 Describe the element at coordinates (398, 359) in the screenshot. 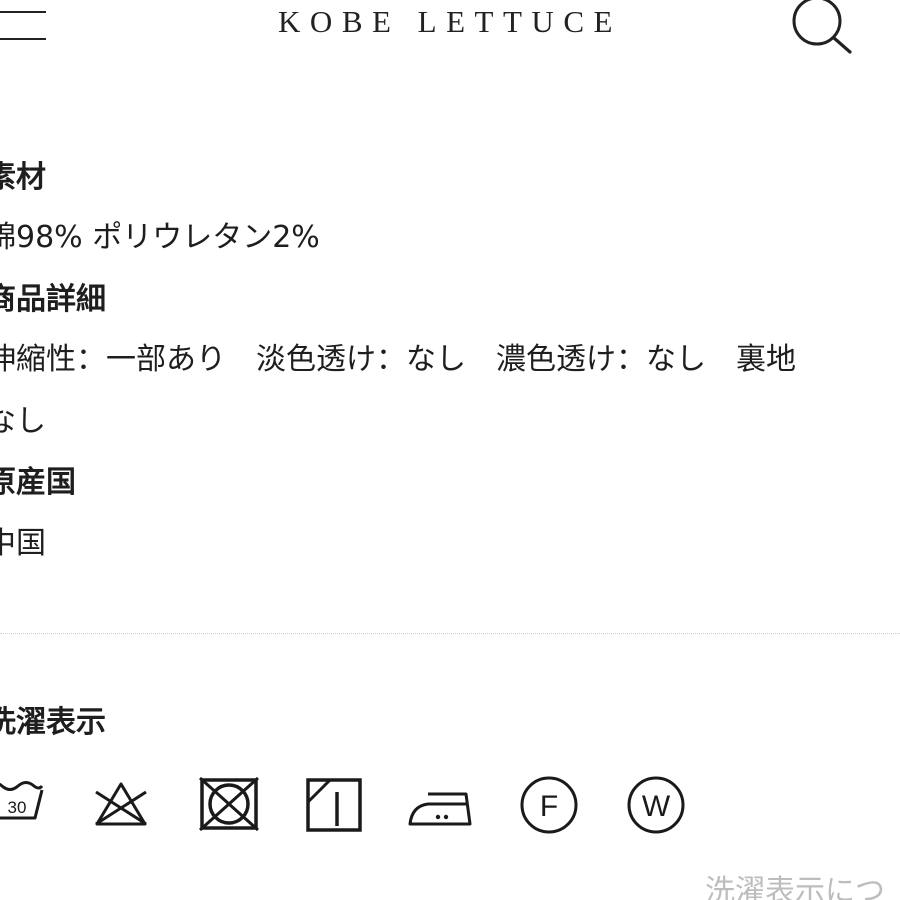

I see `product-details-value: 伸縮性：一部あり 淡色透け：なし 濃色透け：なし 裏地` at that location.